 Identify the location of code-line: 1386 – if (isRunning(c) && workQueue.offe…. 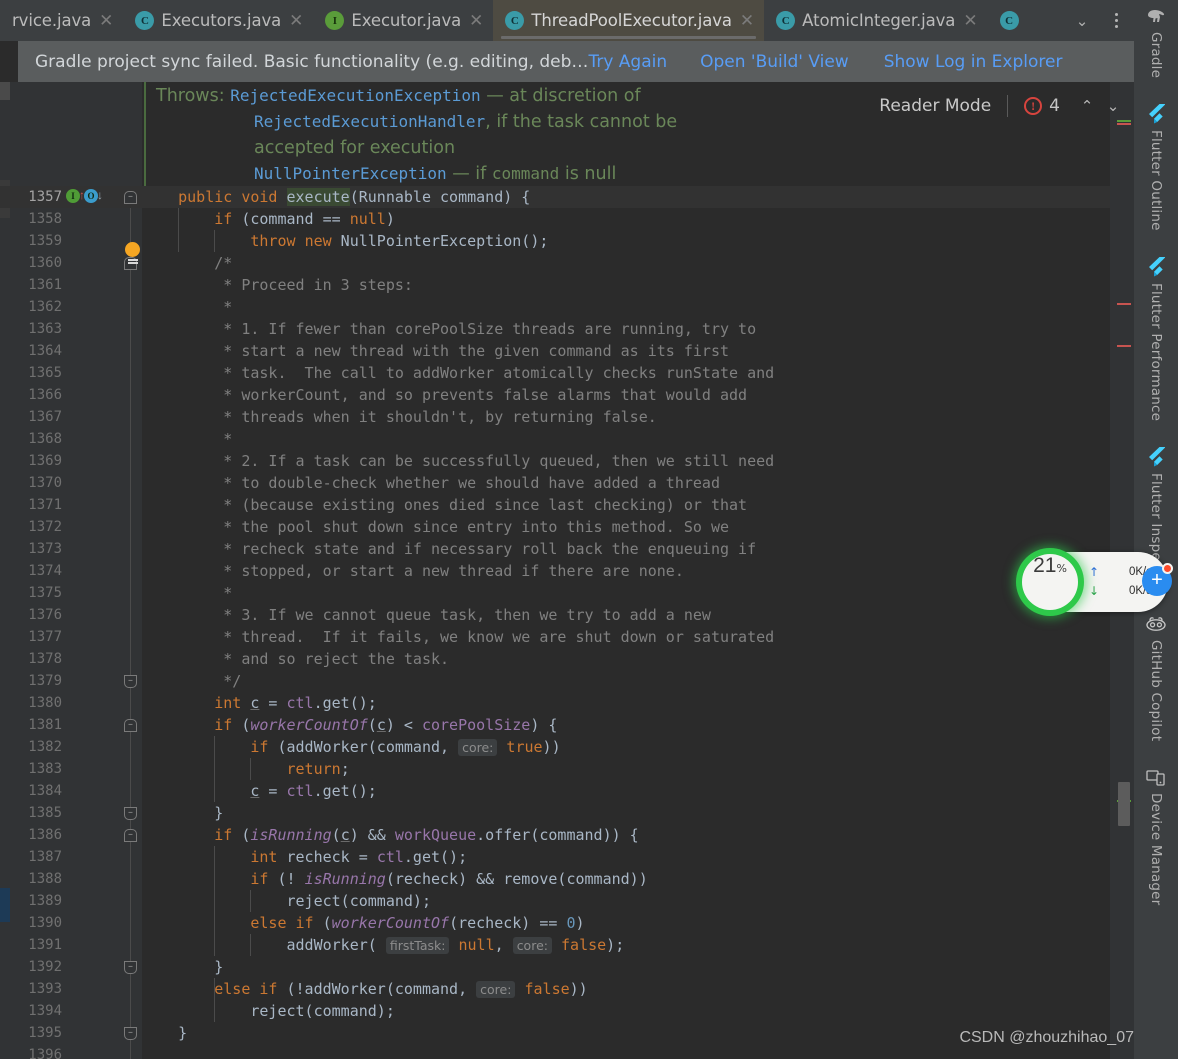
(567, 835).